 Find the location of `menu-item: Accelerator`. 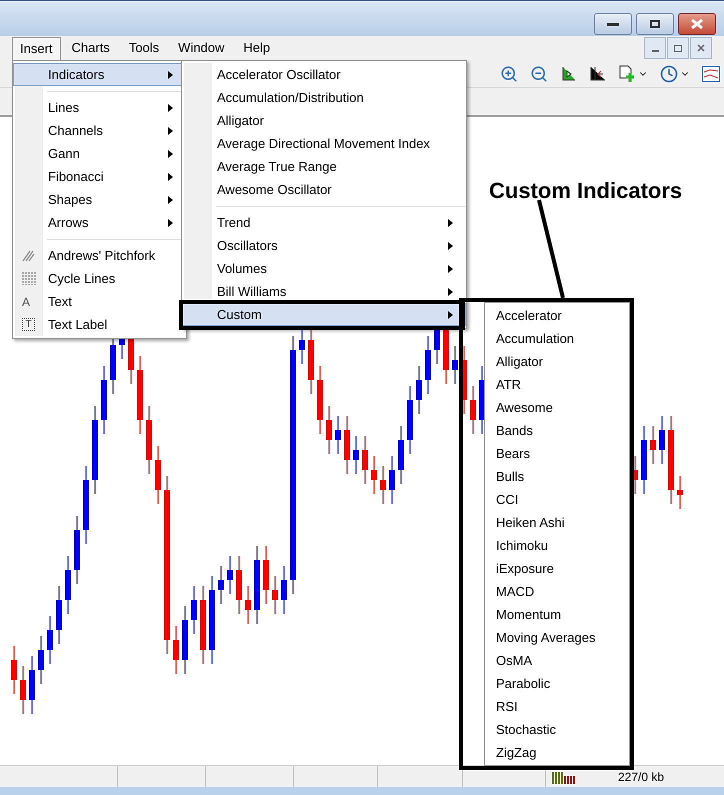

menu-item: Accelerator is located at coordinates (557, 315).